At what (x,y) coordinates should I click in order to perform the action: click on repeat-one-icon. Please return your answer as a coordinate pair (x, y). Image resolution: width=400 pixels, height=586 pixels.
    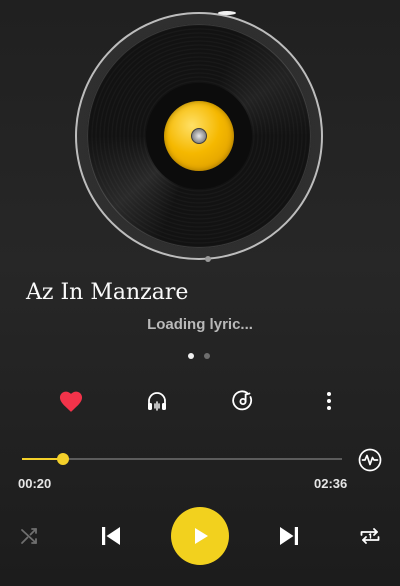
    Looking at the image, I should click on (370, 536).